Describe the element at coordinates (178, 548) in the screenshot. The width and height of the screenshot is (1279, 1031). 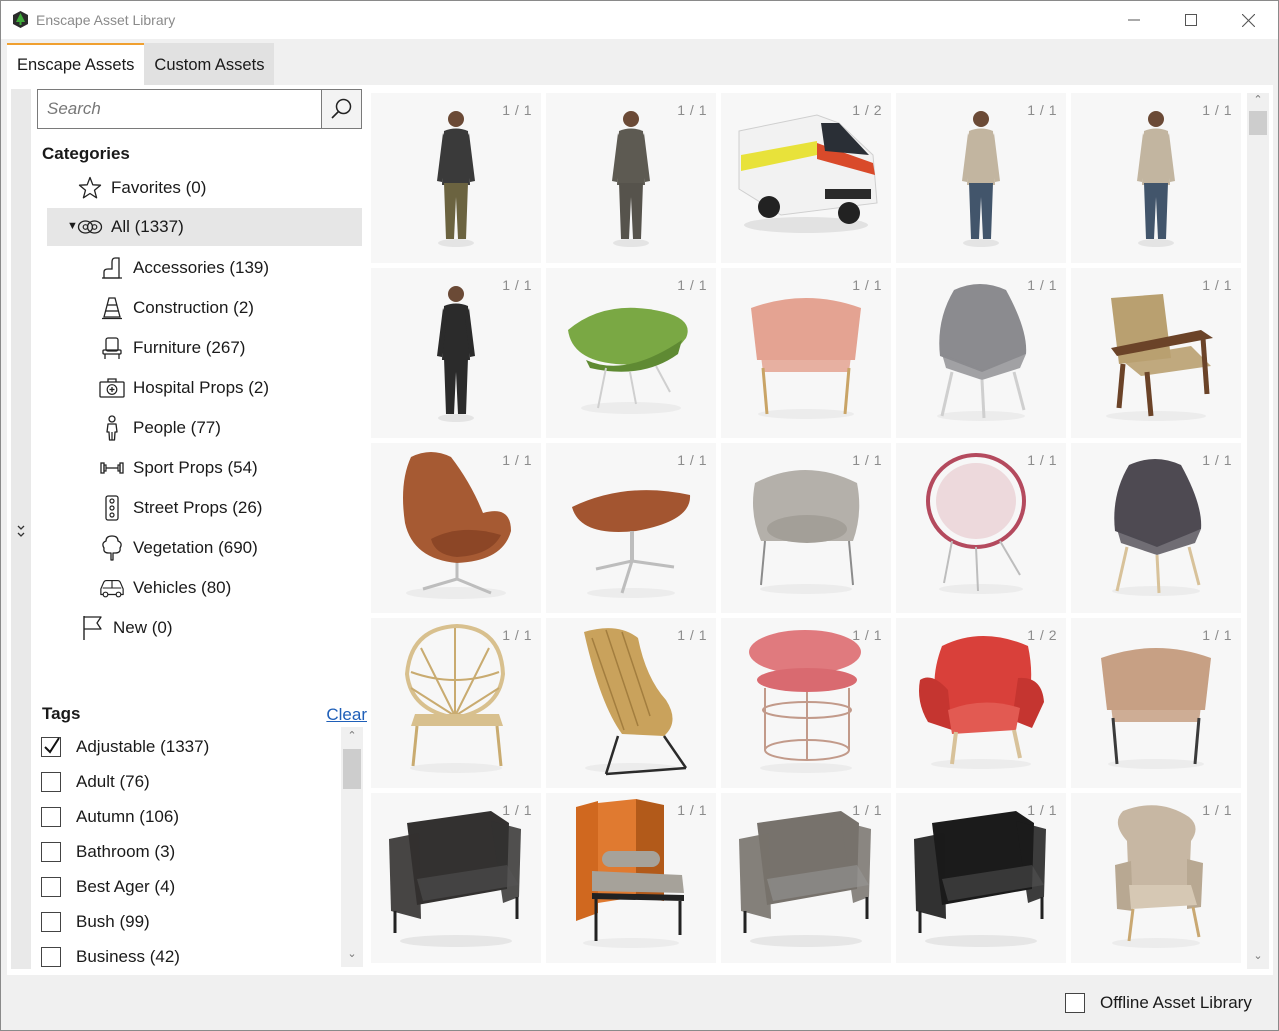
I see `category-vegetation: Vegetation (690)` at that location.